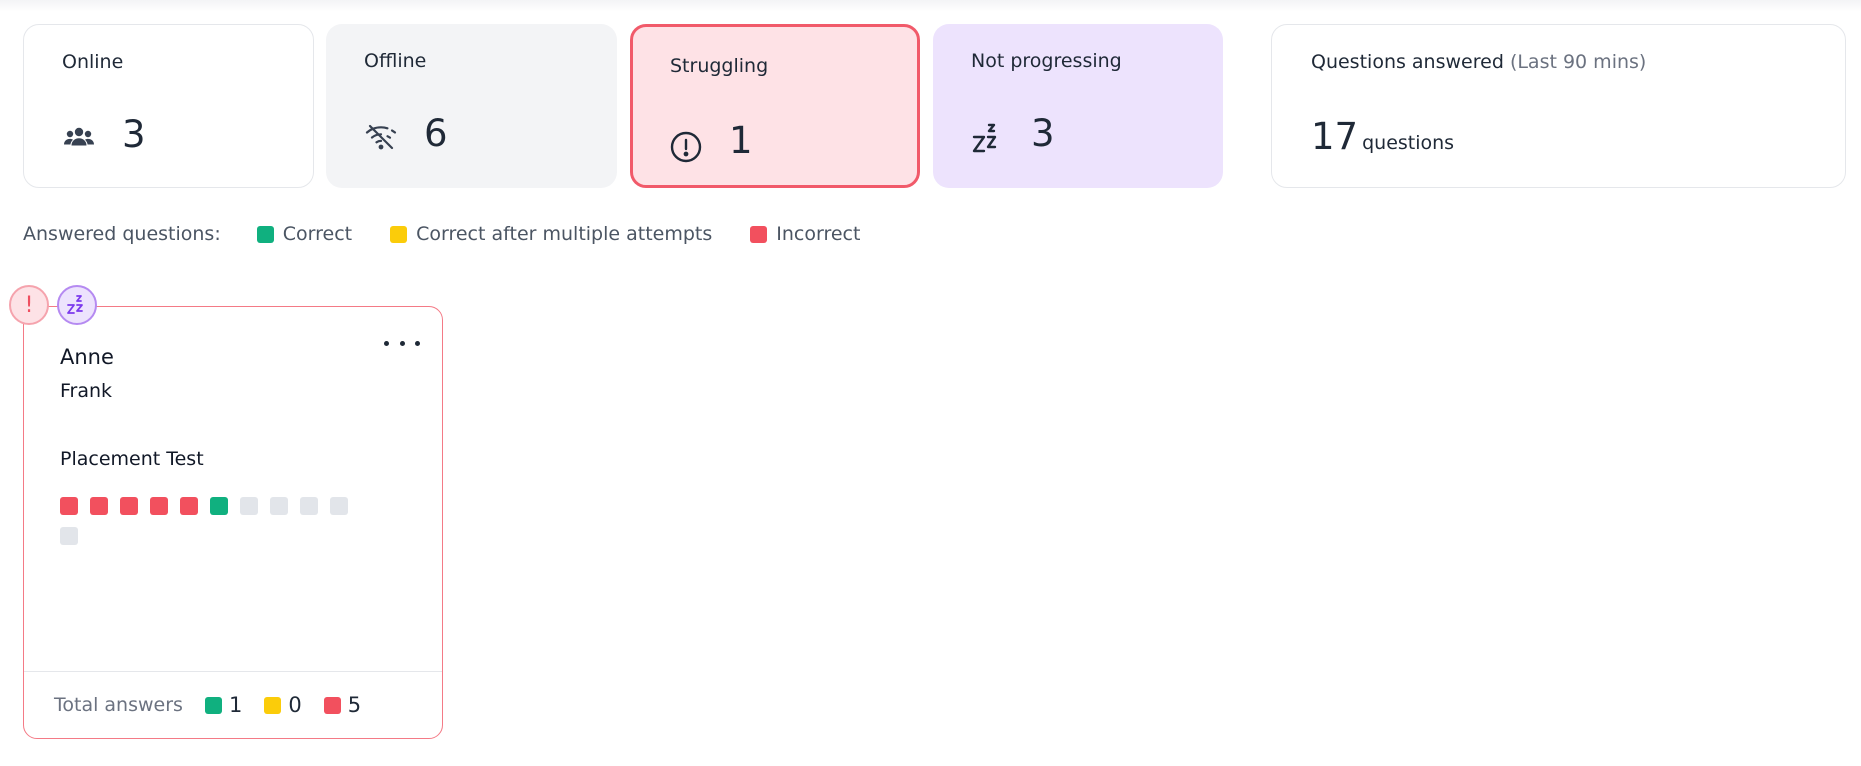  What do you see at coordinates (988, 137) in the screenshot?
I see `sleep-icon` at bounding box center [988, 137].